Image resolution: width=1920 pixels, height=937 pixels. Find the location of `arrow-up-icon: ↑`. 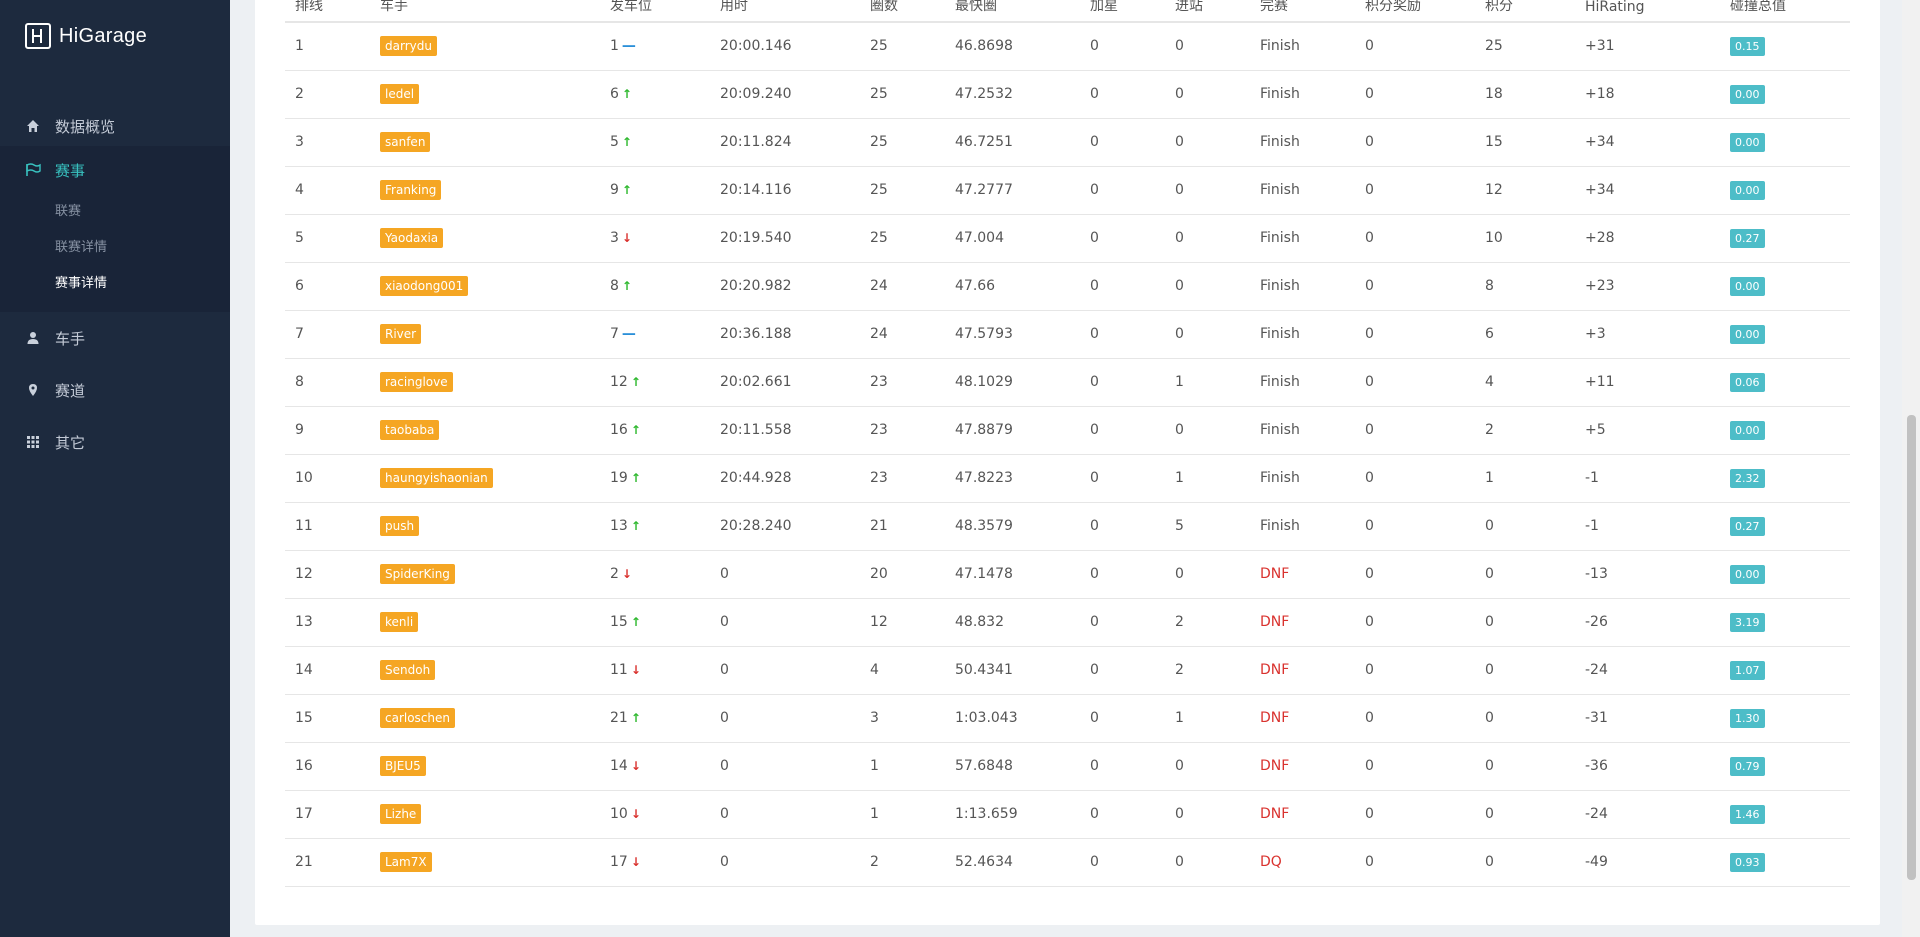

arrow-up-icon: ↑ is located at coordinates (635, 718).